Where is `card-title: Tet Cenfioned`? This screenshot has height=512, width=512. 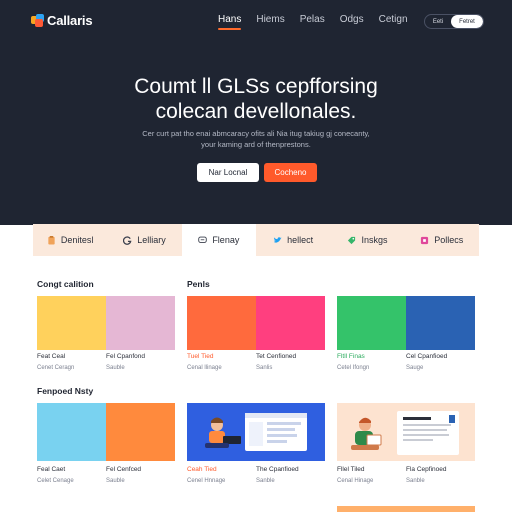 card-title: Tet Cenfioned is located at coordinates (276, 356).